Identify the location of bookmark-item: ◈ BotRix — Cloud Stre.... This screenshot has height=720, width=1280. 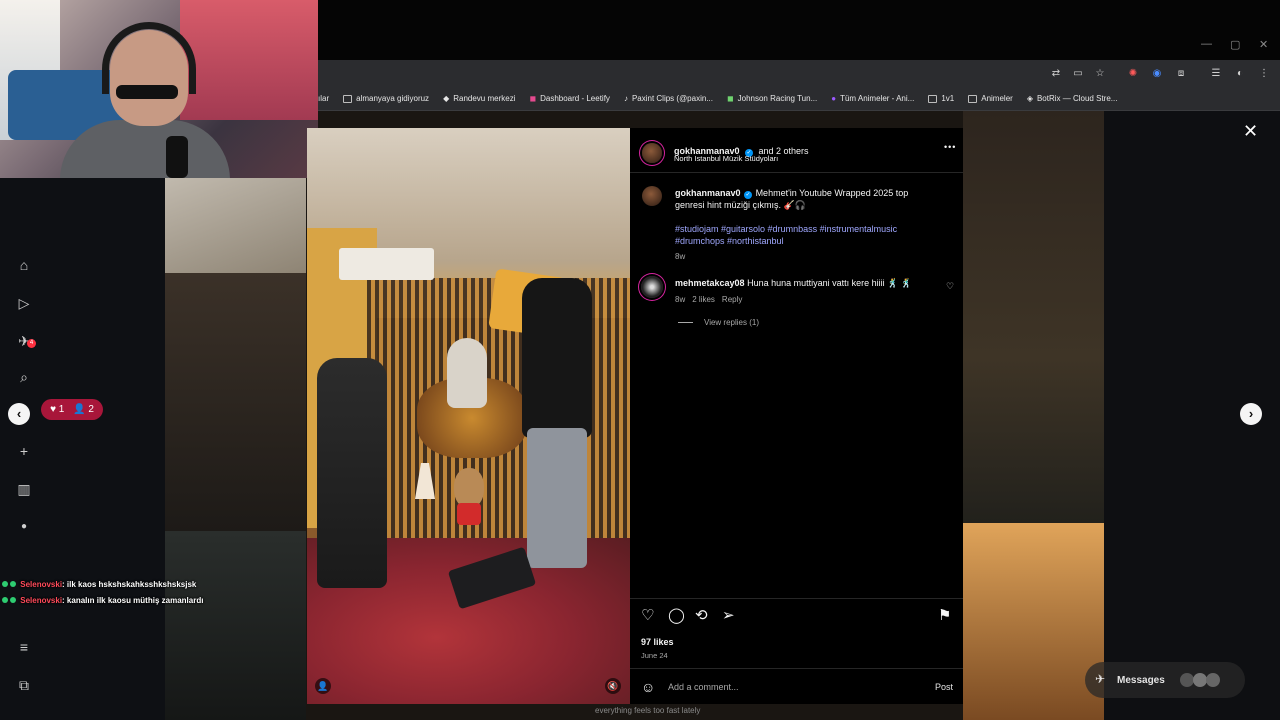
(1072, 98).